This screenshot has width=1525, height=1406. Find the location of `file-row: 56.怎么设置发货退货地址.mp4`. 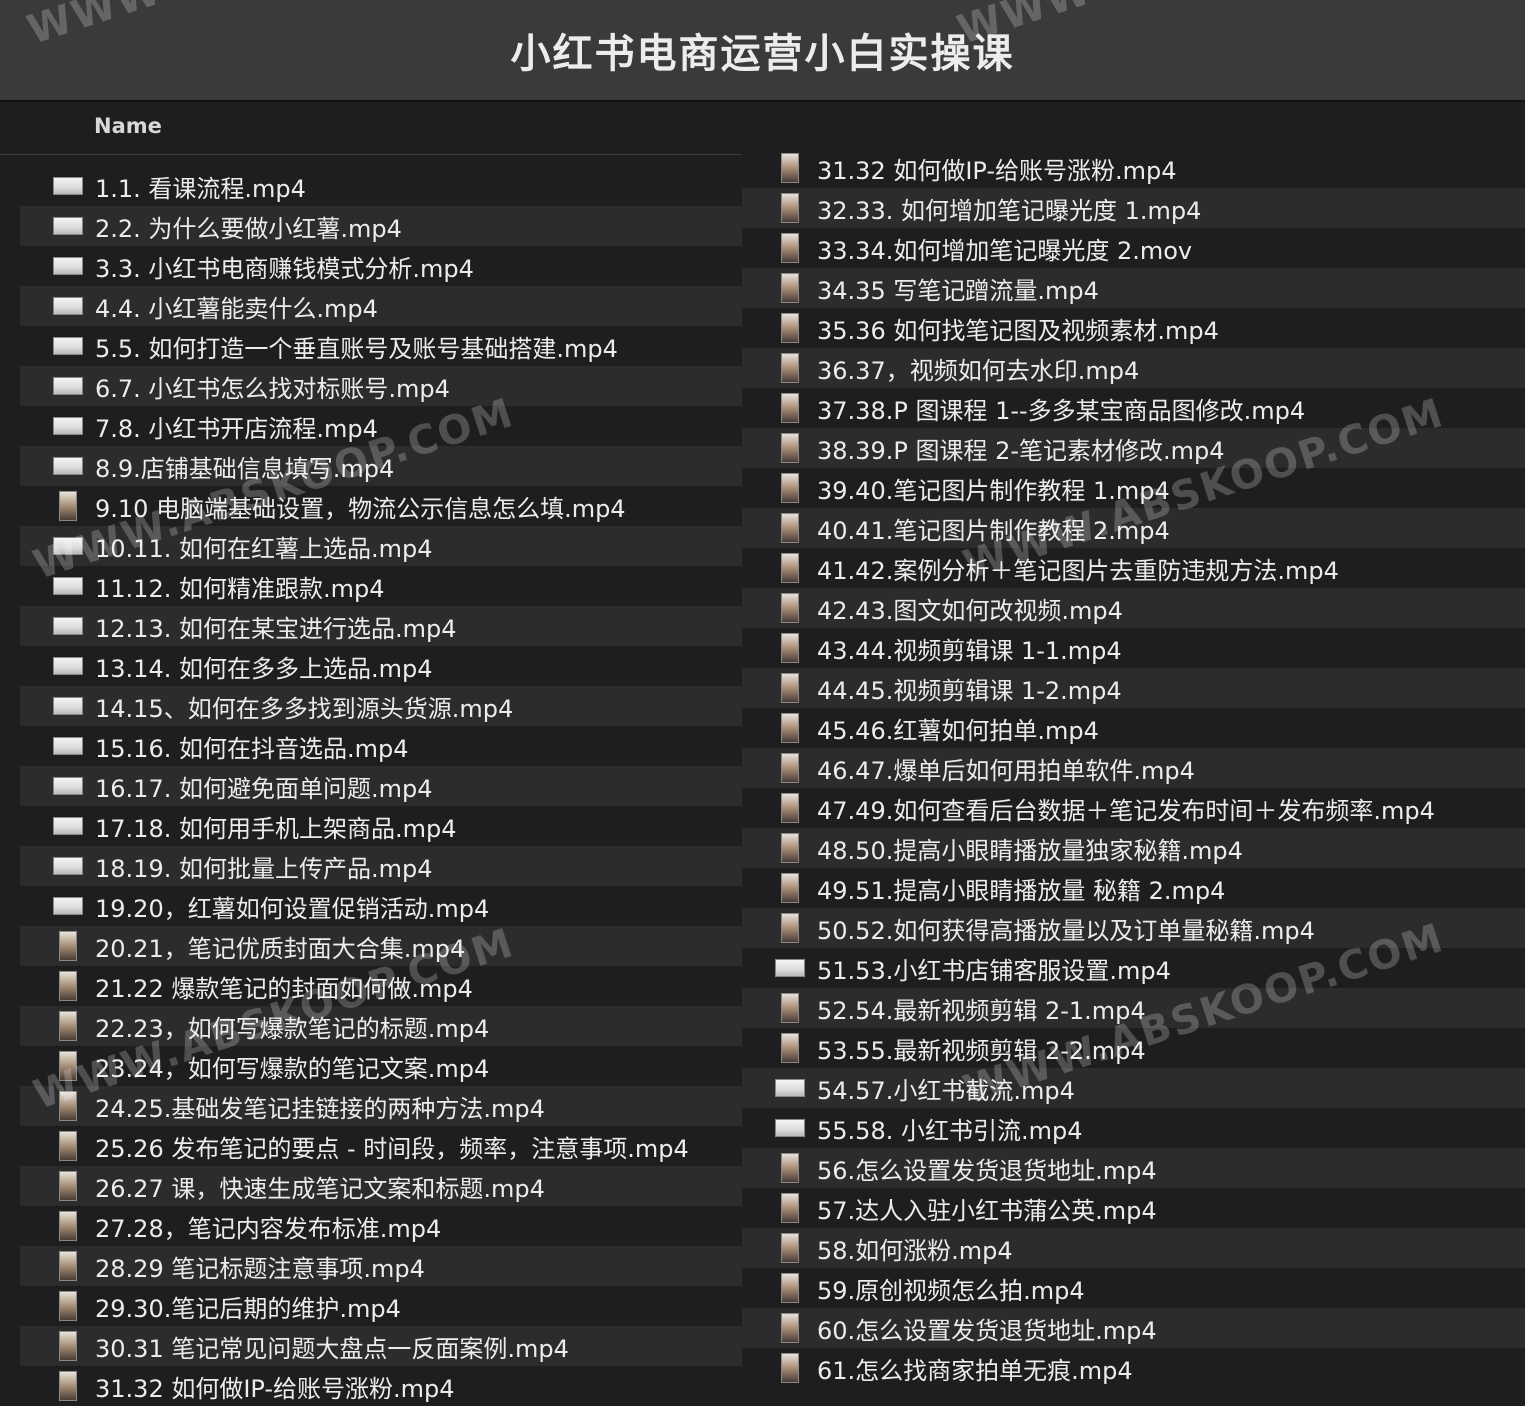

file-row: 56.怎么设置发货退货地址.mp4 is located at coordinates (1133, 1168).